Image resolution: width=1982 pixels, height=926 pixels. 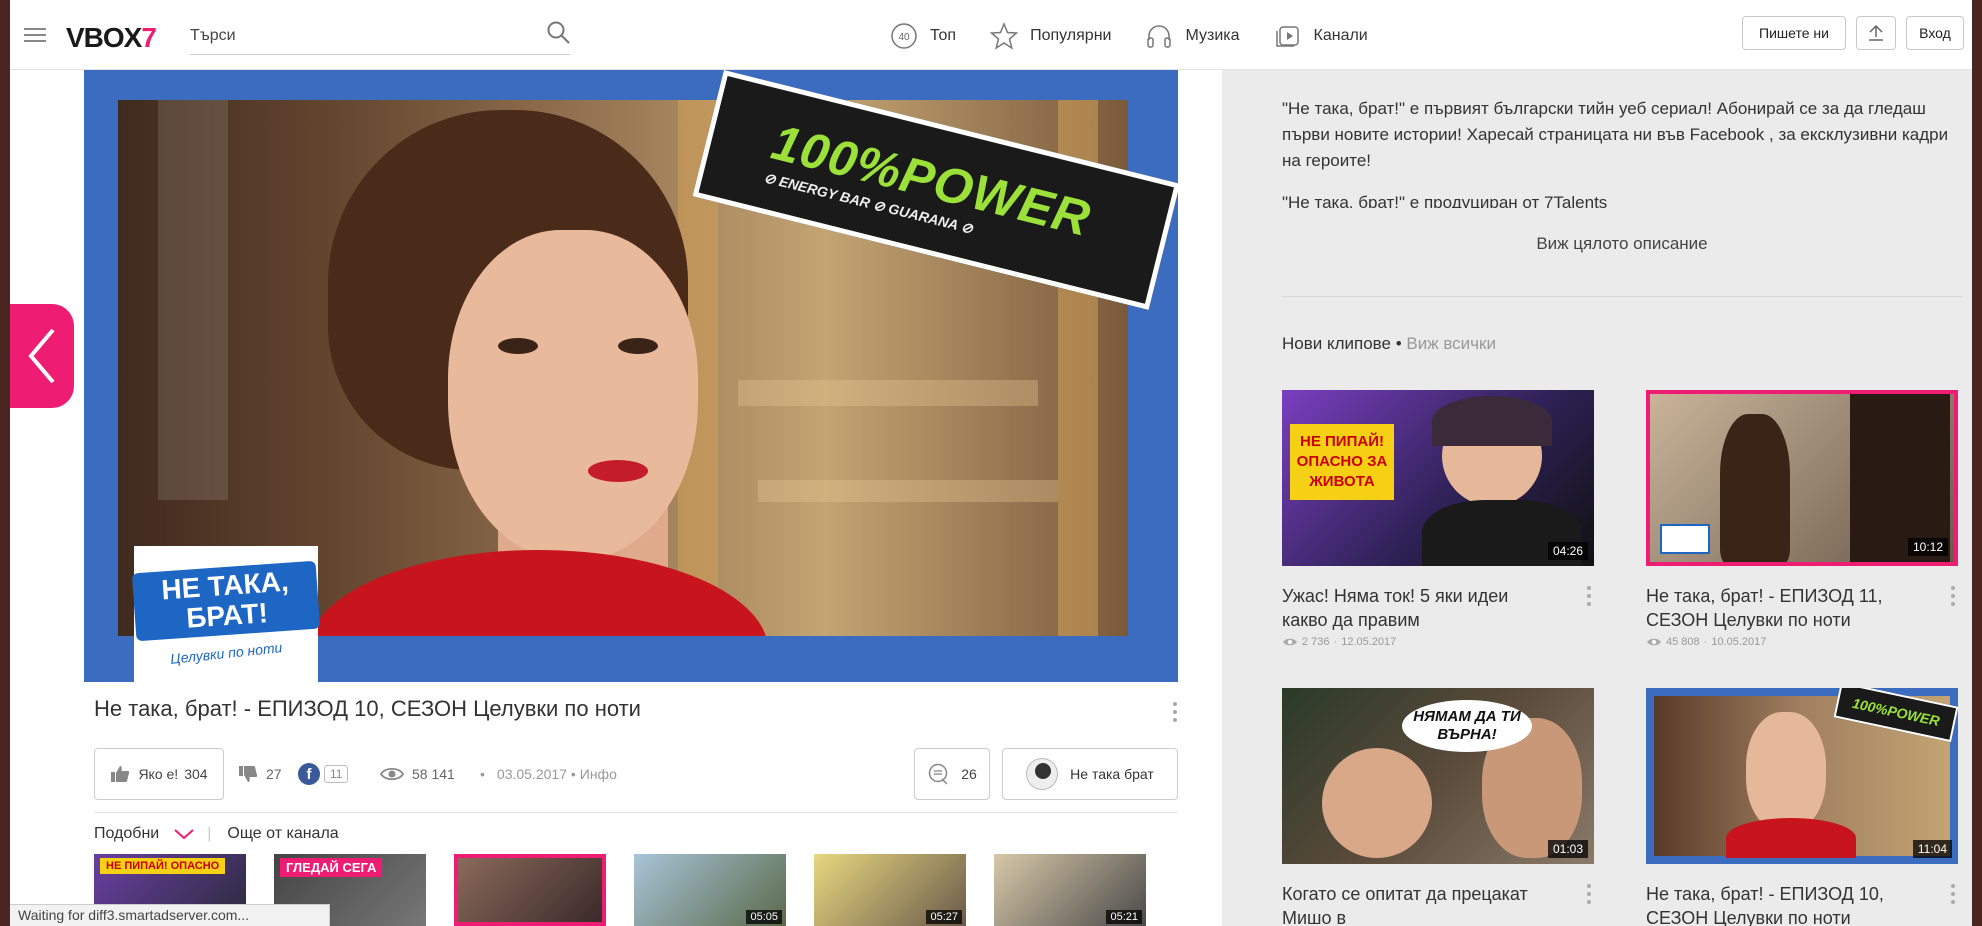 I want to click on publish-date: 03.05.2017 •, so click(x=536, y=774).